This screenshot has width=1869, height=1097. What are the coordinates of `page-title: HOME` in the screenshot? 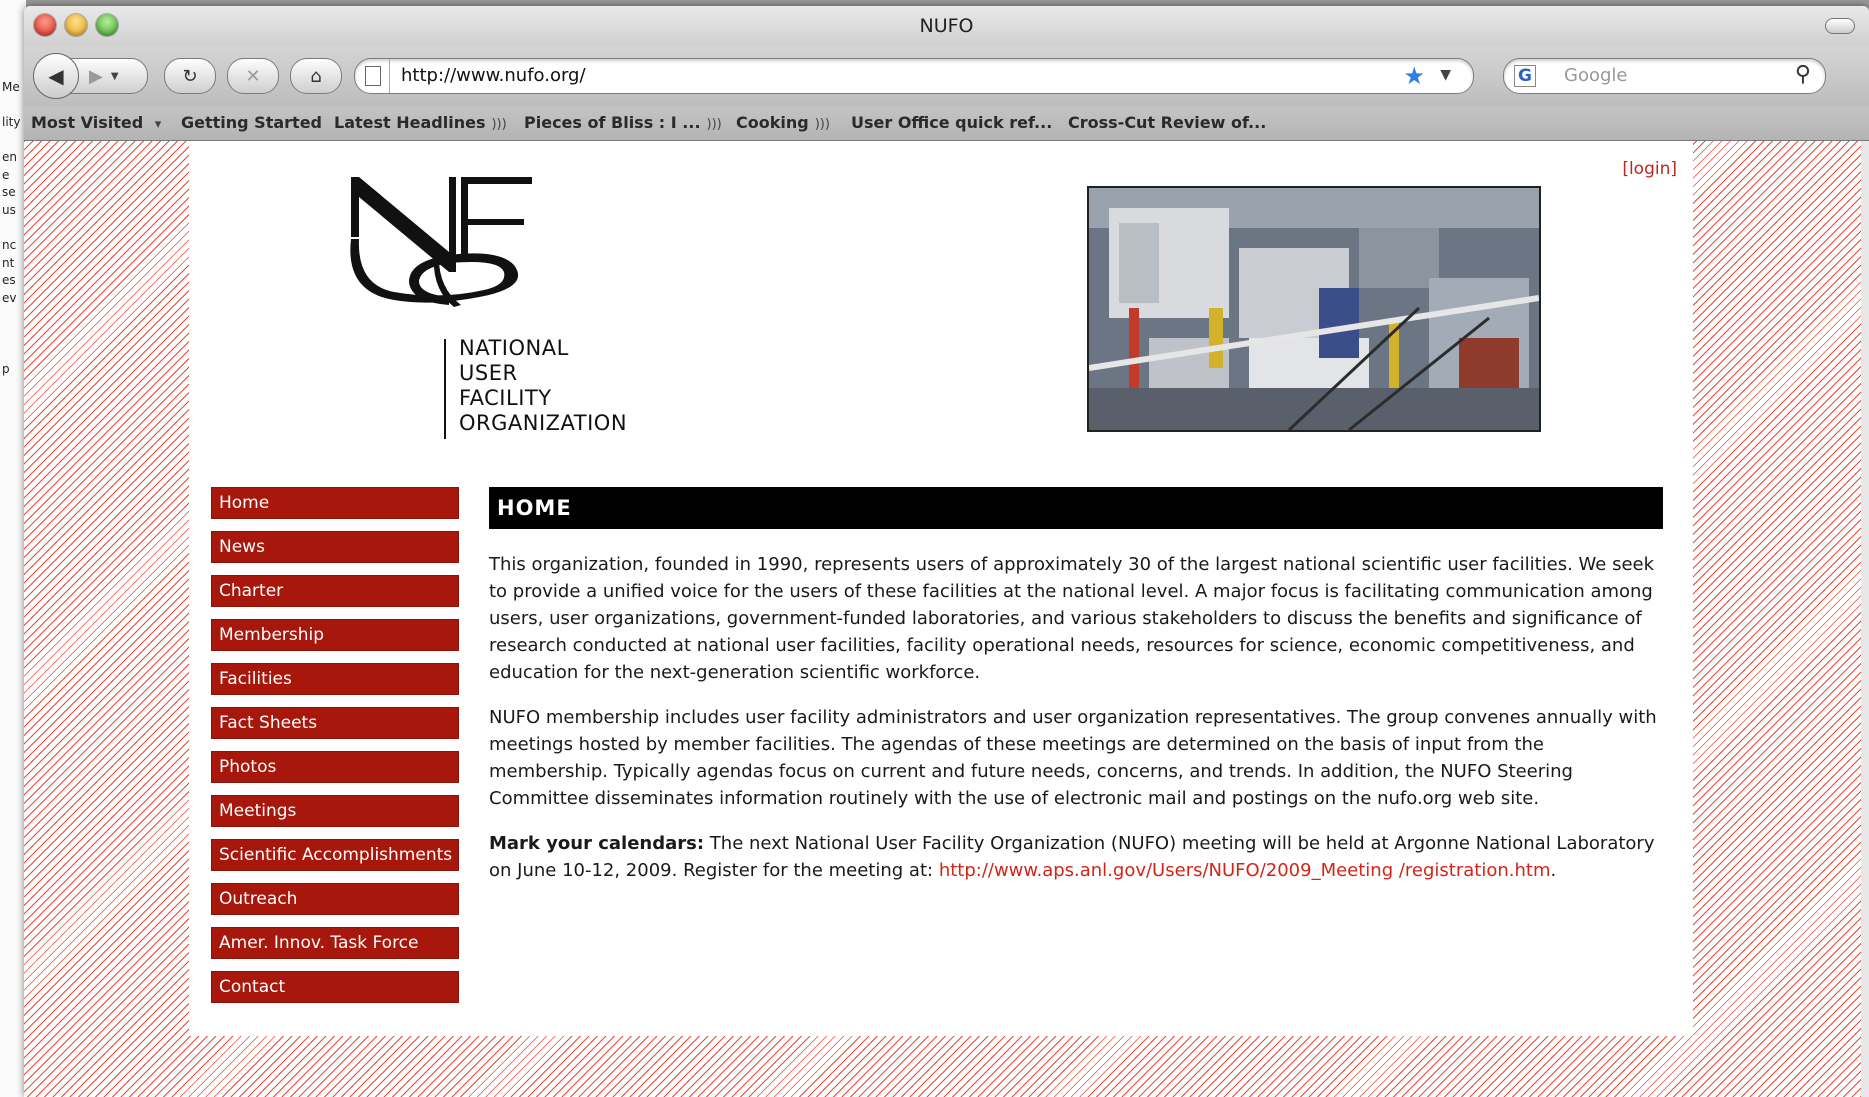 It's located at (1076, 508).